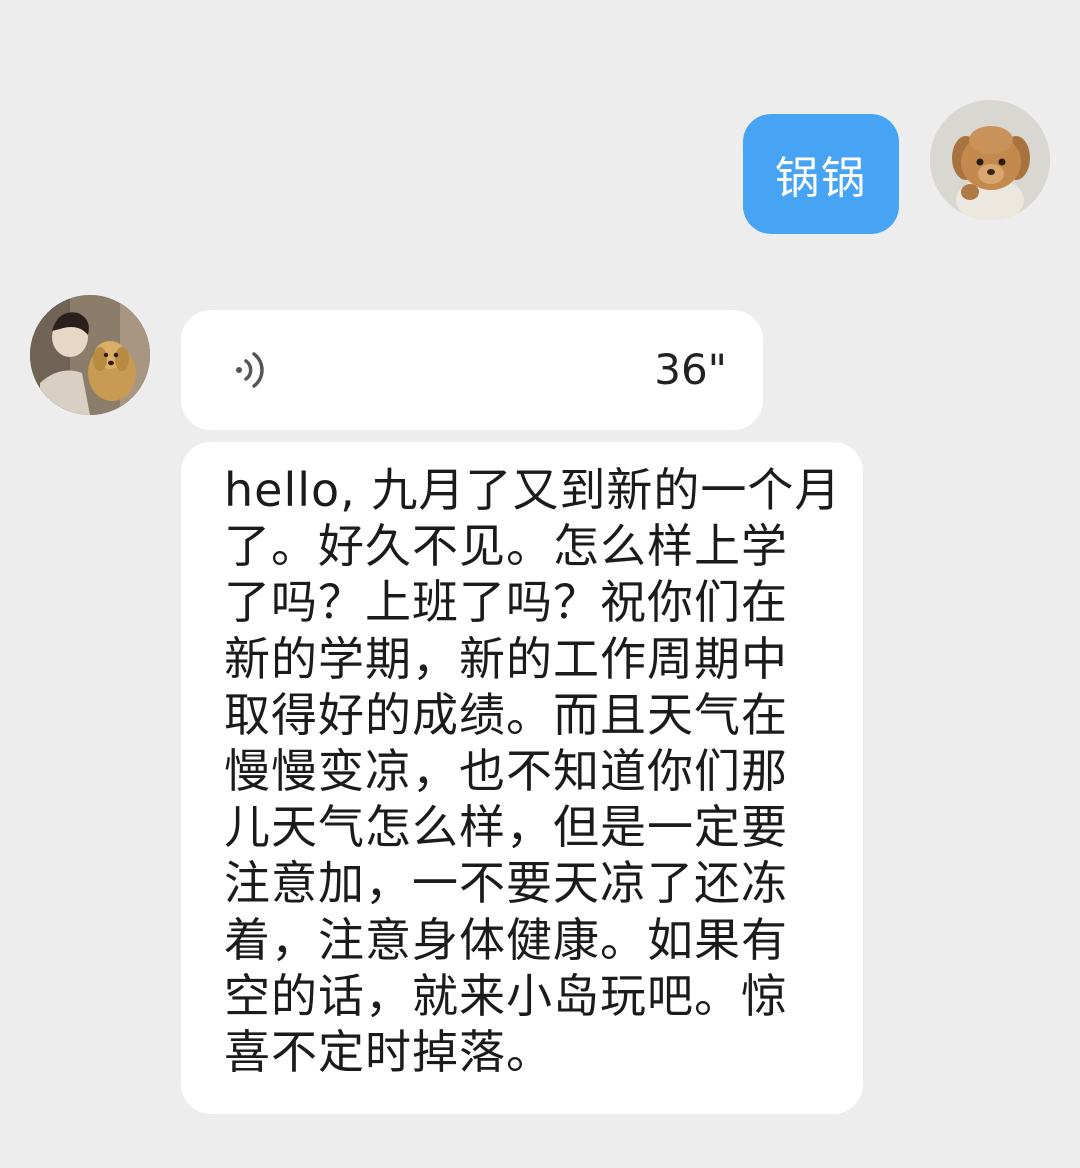 The height and width of the screenshot is (1168, 1080). Describe the element at coordinates (506, 658) in the screenshot. I see `message-line: 新的学期，新的工作周期中` at that location.